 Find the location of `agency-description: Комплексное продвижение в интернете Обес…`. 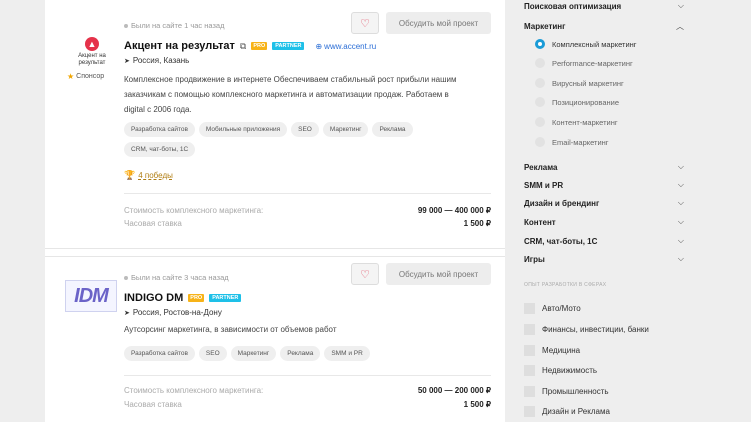

agency-description: Комплексное продвижение в интернете Обес… is located at coordinates (290, 94).